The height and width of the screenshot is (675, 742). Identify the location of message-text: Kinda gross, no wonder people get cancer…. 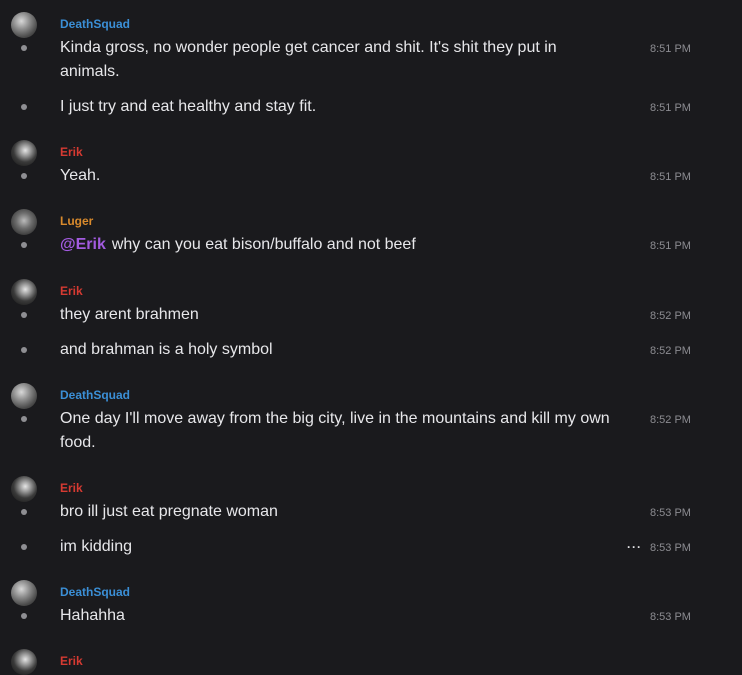
(308, 59).